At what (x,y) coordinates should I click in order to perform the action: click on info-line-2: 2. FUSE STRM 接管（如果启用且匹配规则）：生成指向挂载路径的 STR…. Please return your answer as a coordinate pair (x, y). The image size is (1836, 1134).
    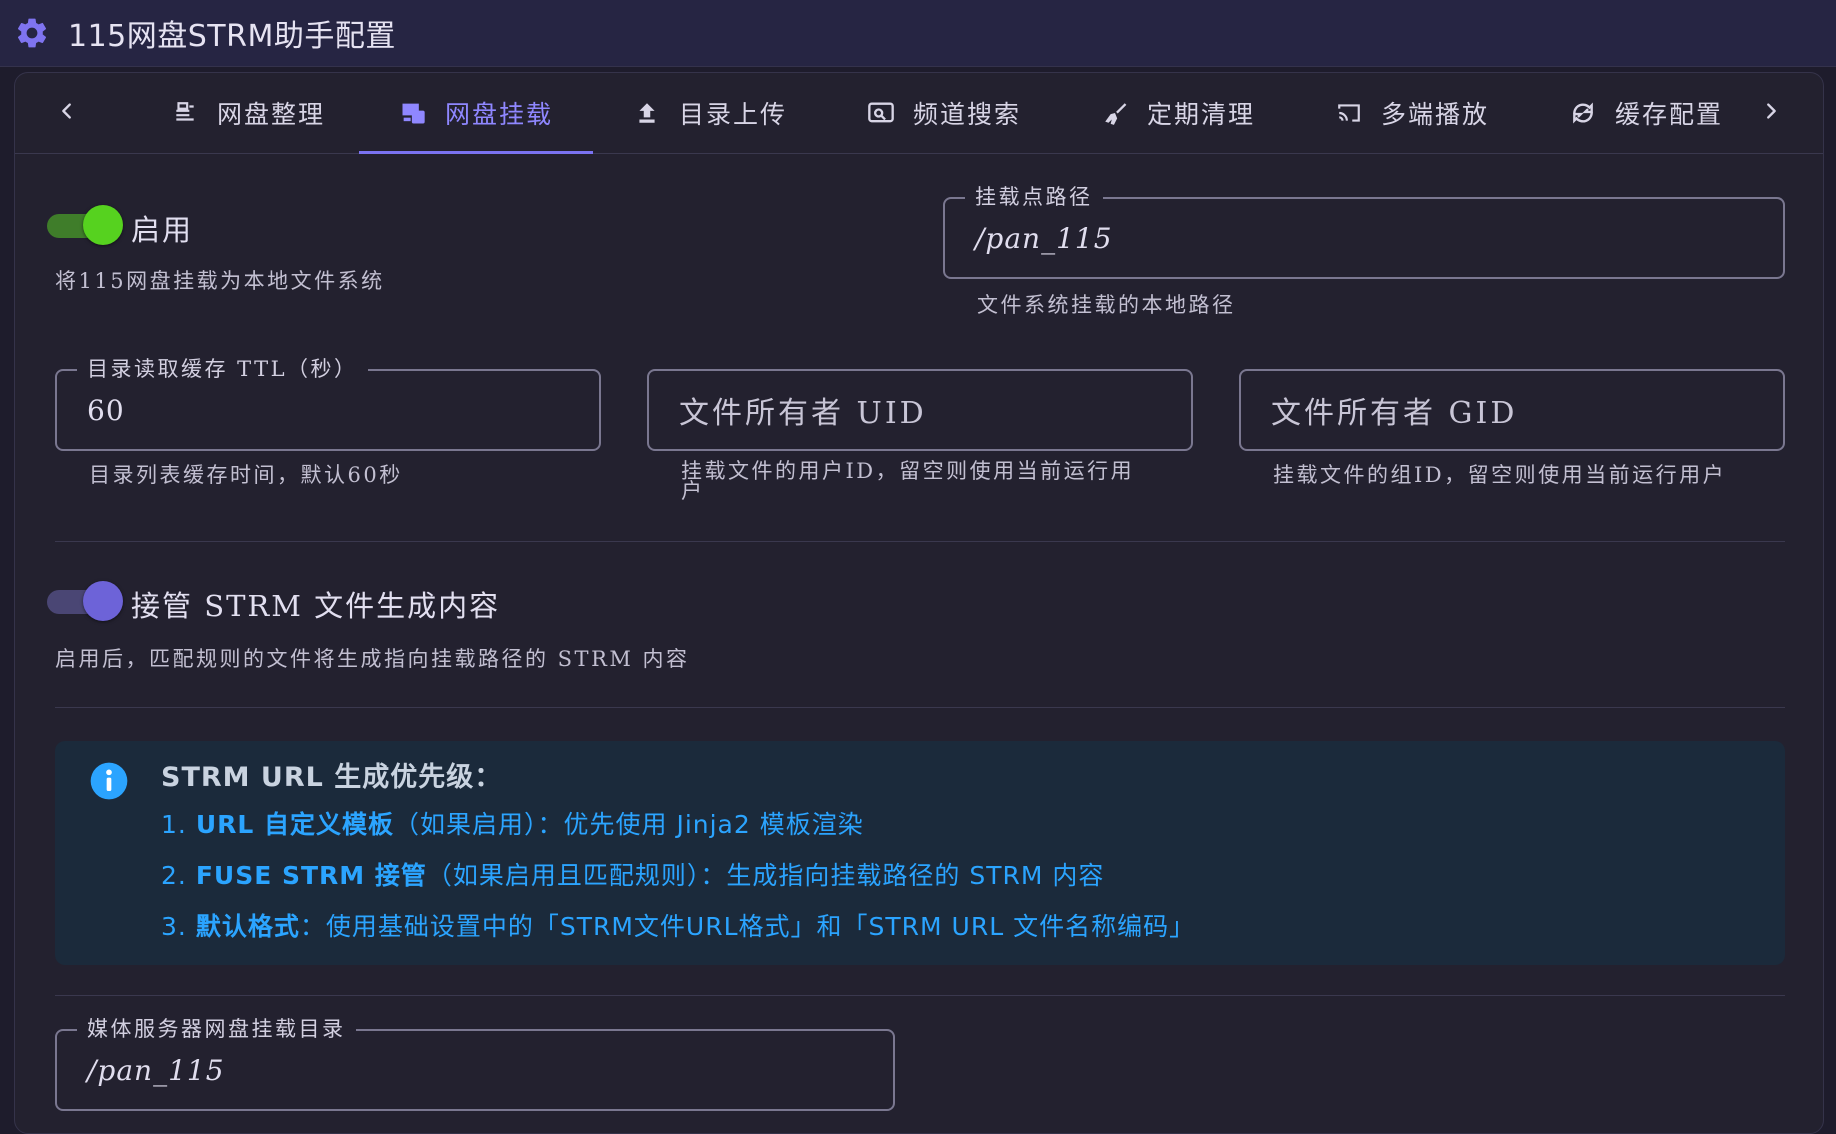
    Looking at the image, I should click on (633, 875).